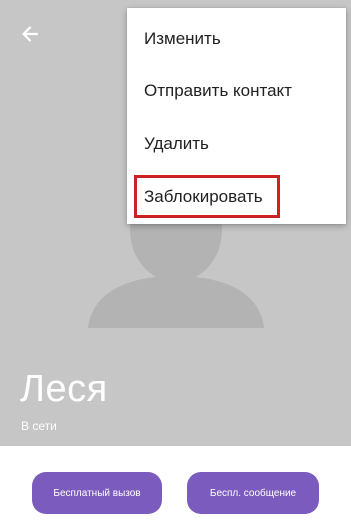  I want to click on free-call-button: Бесплатный вызов, so click(97, 493).